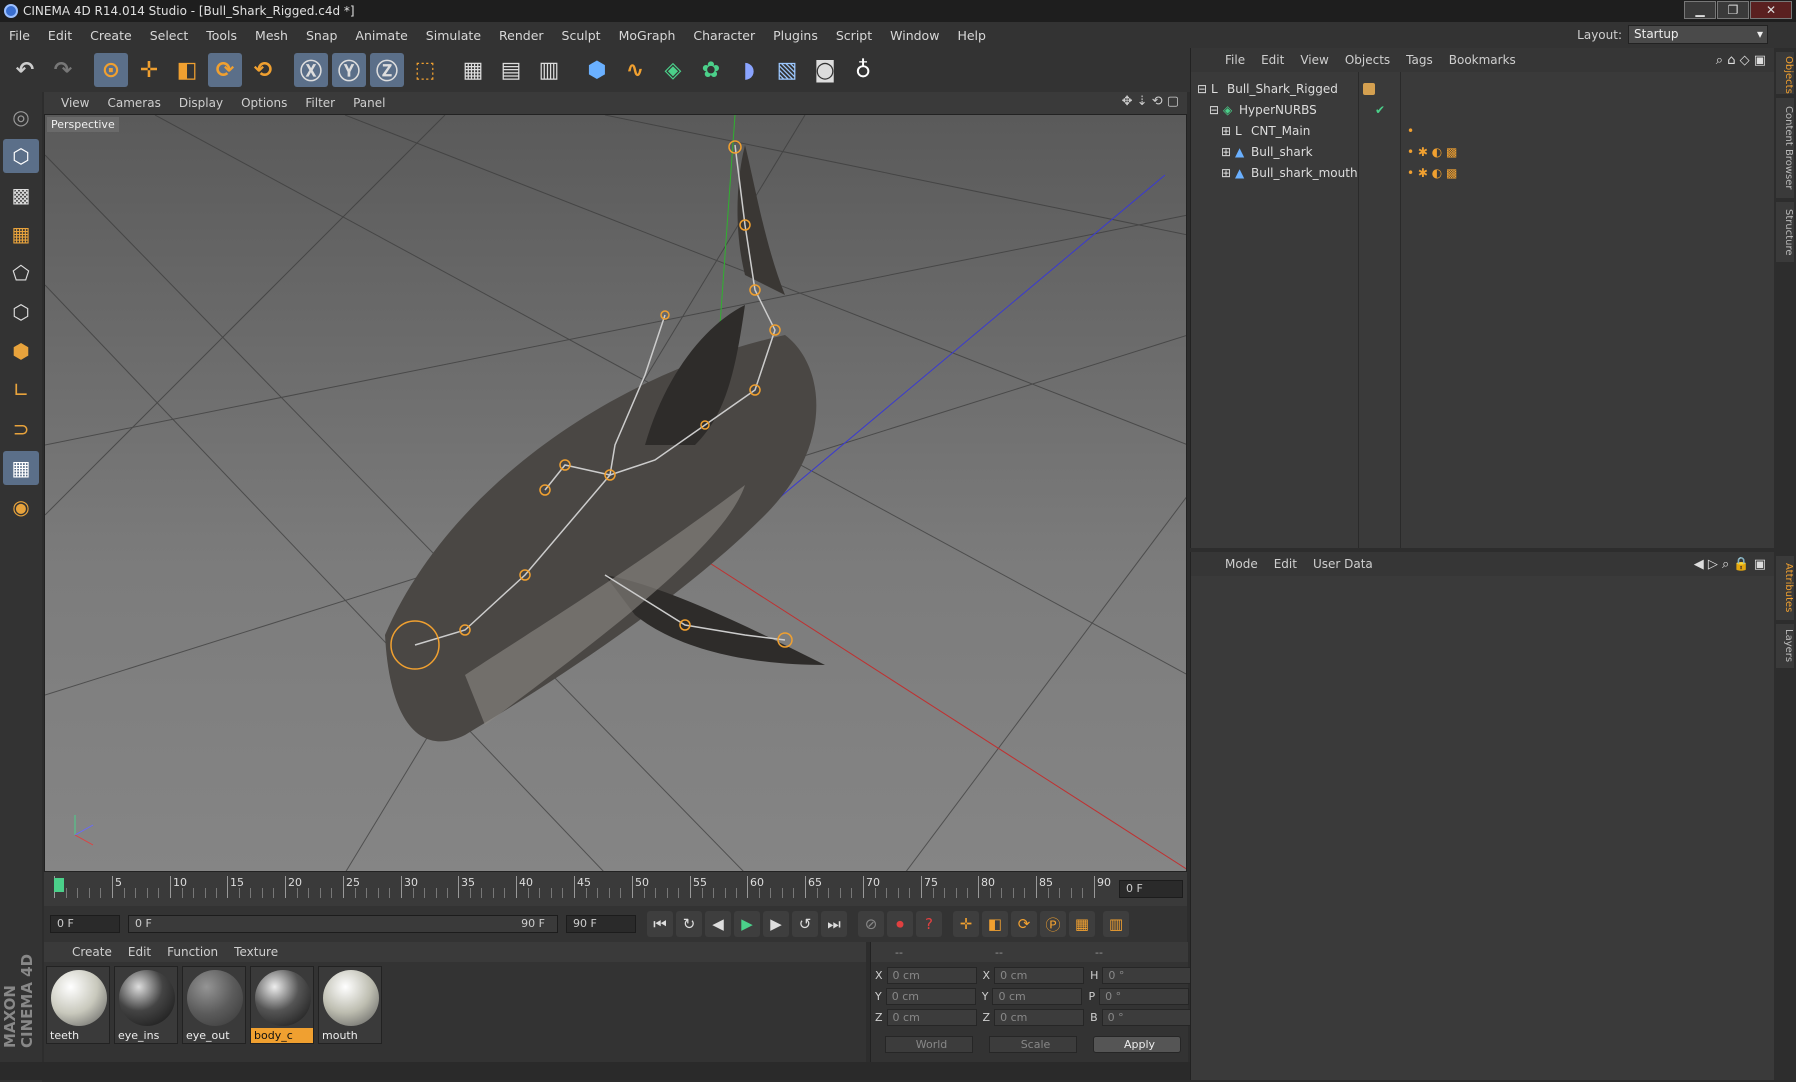  What do you see at coordinates (749, 70) in the screenshot?
I see `deformer-icon: ◗` at bounding box center [749, 70].